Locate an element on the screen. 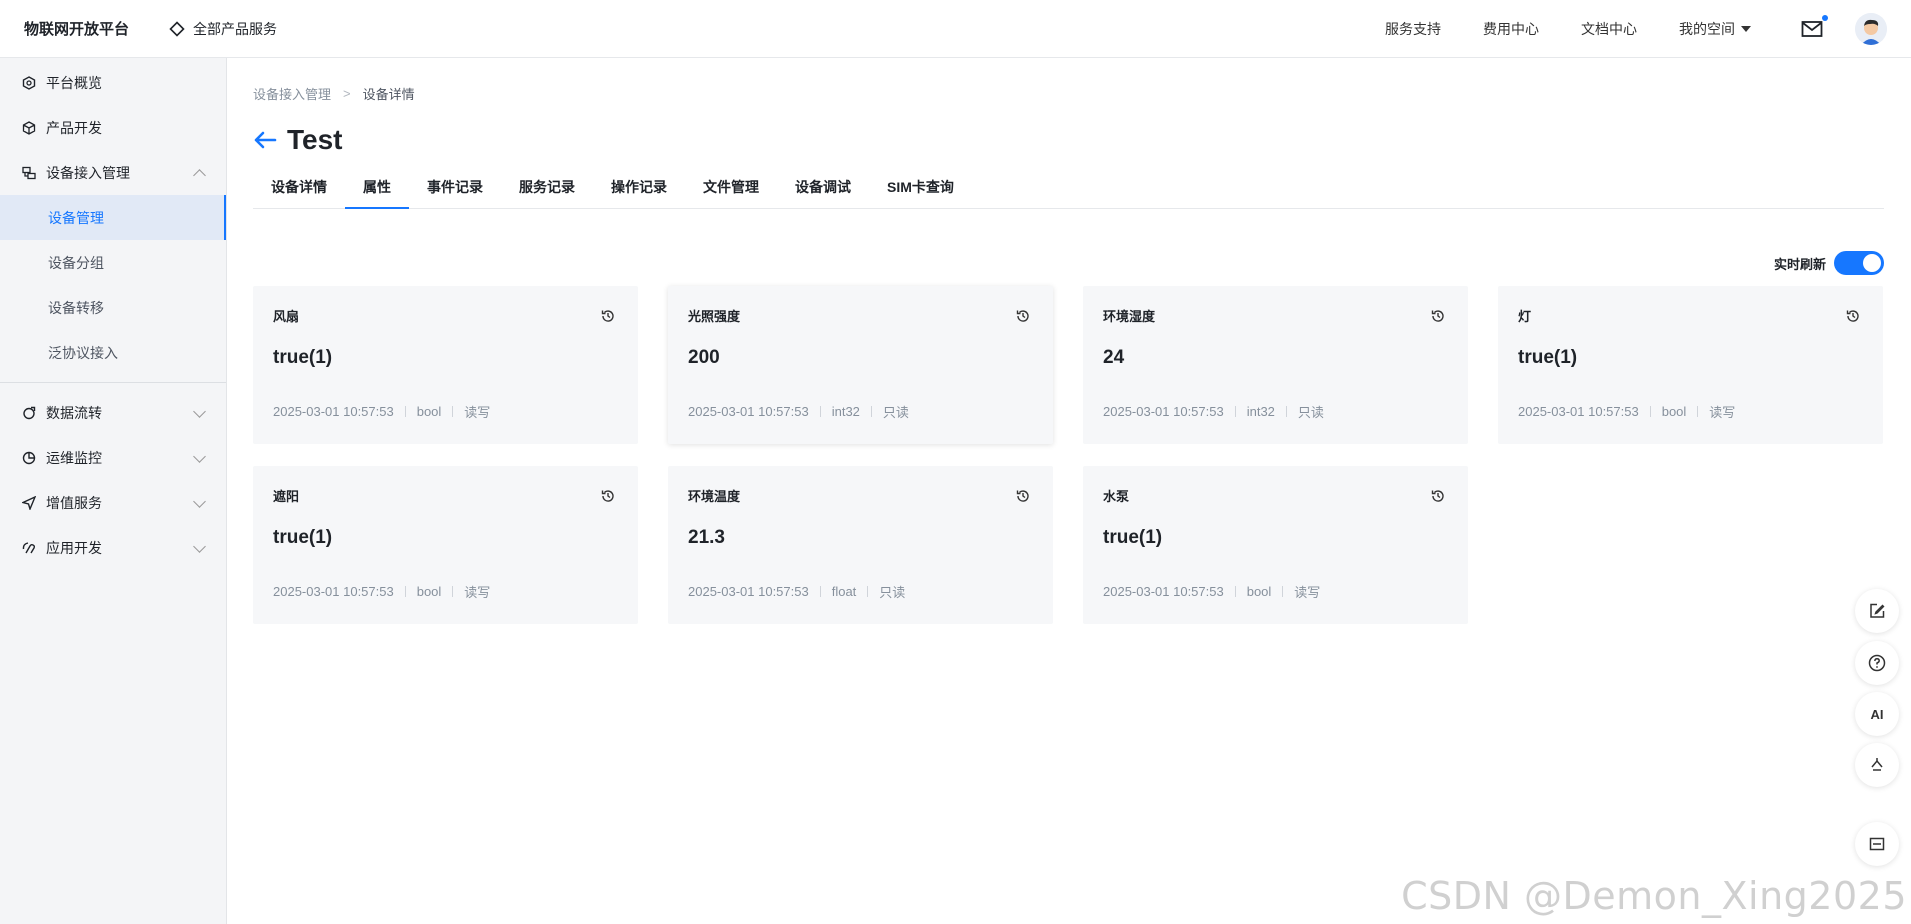  tab-device-detail: 设备详情 is located at coordinates (299, 190).